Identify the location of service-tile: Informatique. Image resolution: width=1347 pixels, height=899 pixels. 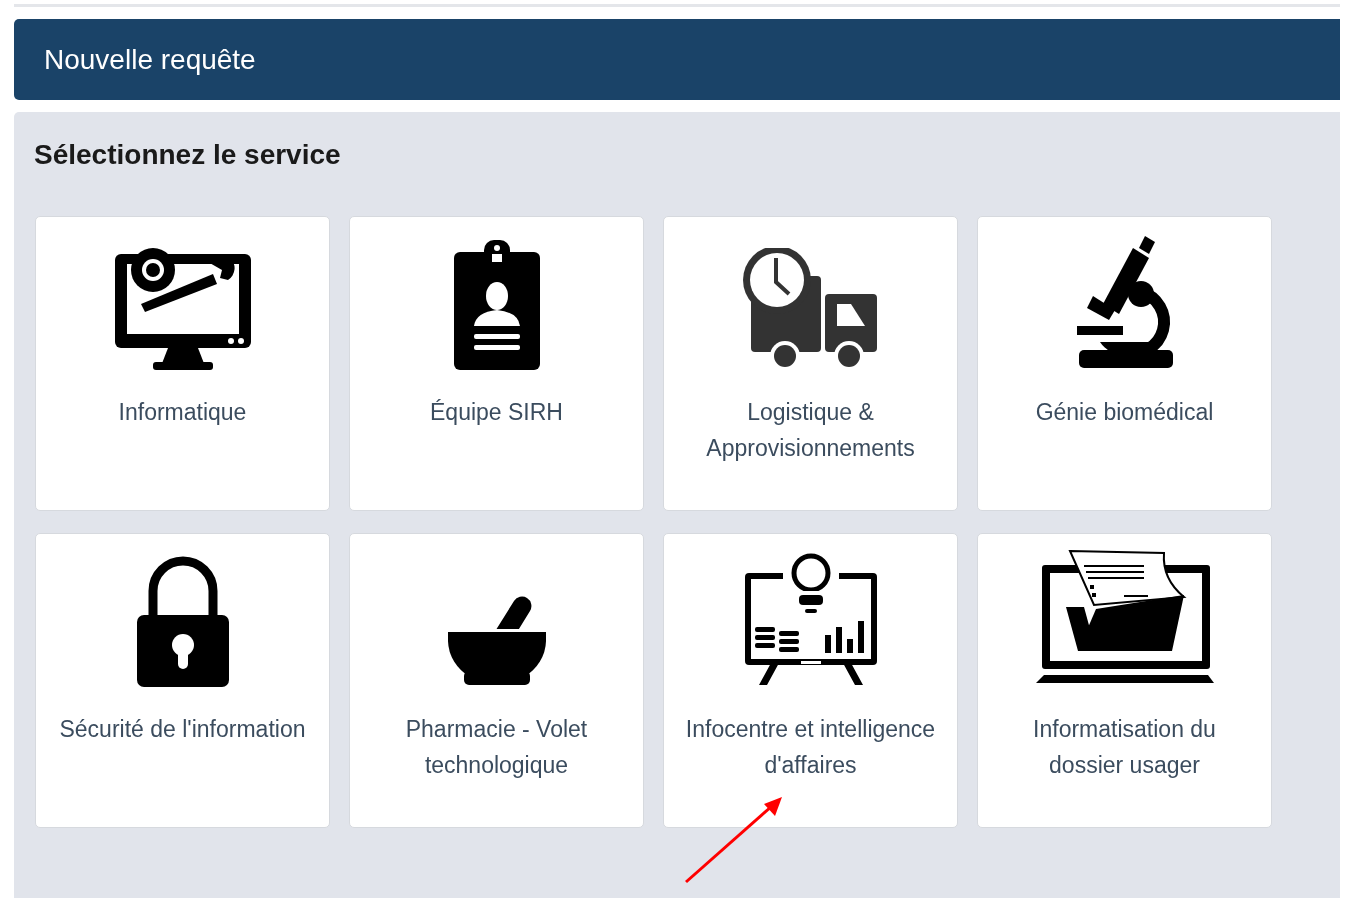
(182, 363).